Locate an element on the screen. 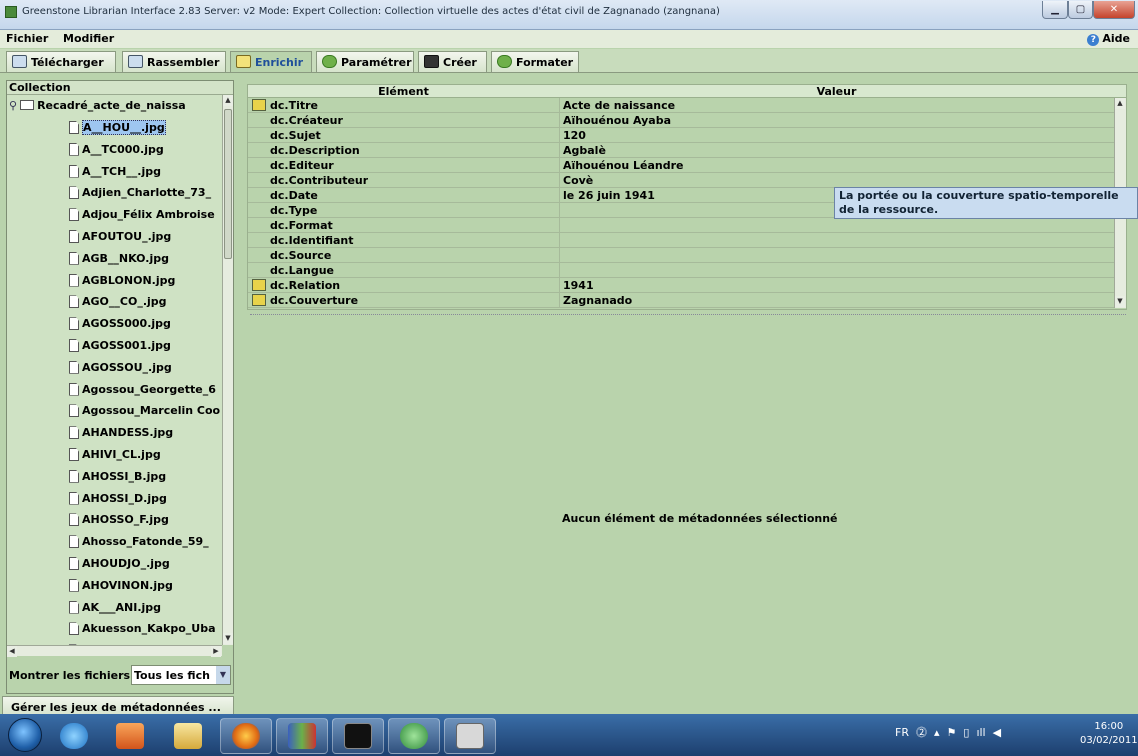 The width and height of the screenshot is (1138, 756). scroll-right-icon: ▶ is located at coordinates (216, 651).